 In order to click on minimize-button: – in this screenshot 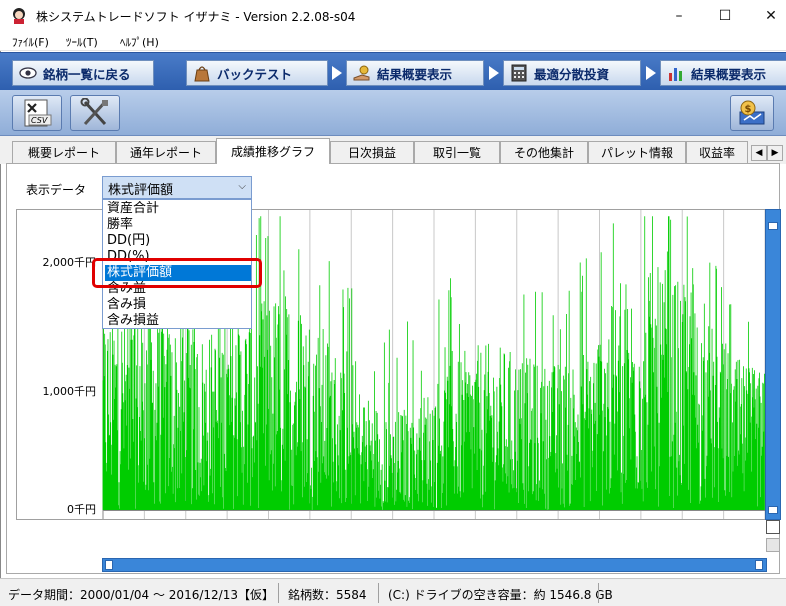, I will do `click(679, 15)`.